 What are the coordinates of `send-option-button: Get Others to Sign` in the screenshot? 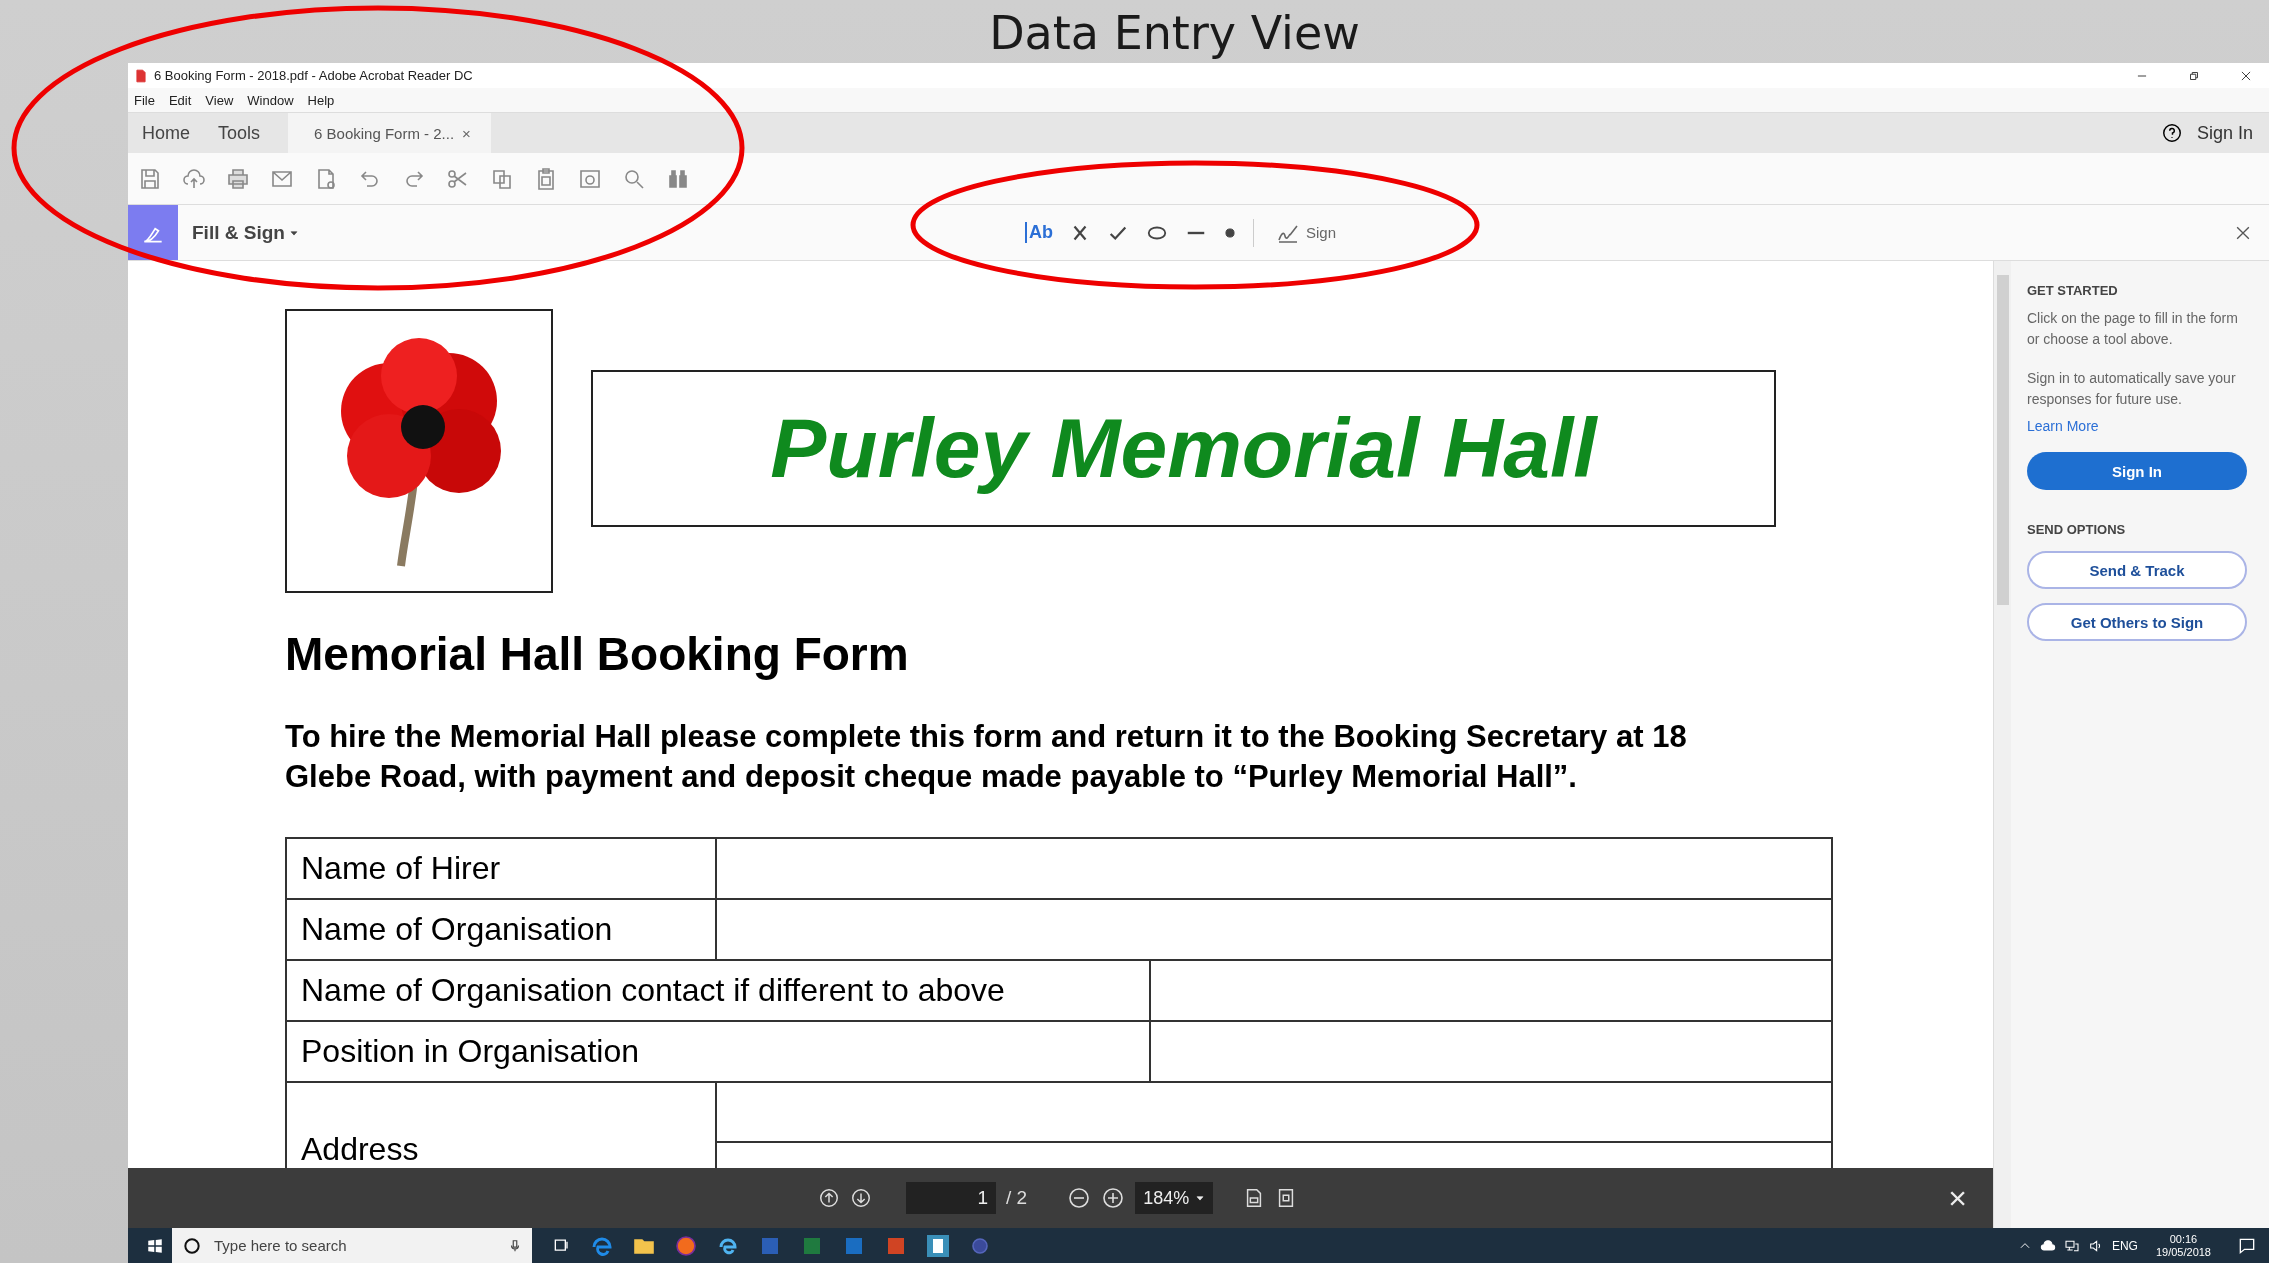 It's located at (2137, 622).